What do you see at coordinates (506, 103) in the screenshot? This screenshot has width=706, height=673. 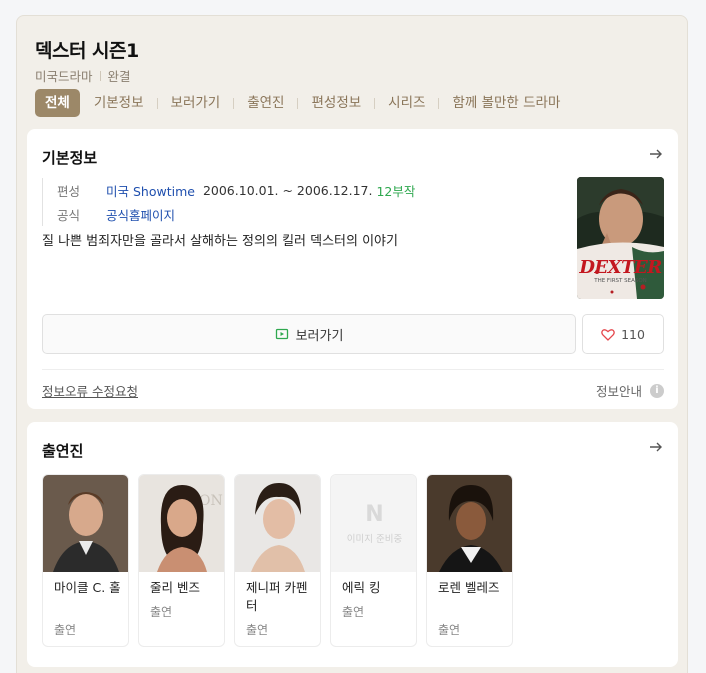 I see `tab-recommended: 함께 볼만한 드라마` at bounding box center [506, 103].